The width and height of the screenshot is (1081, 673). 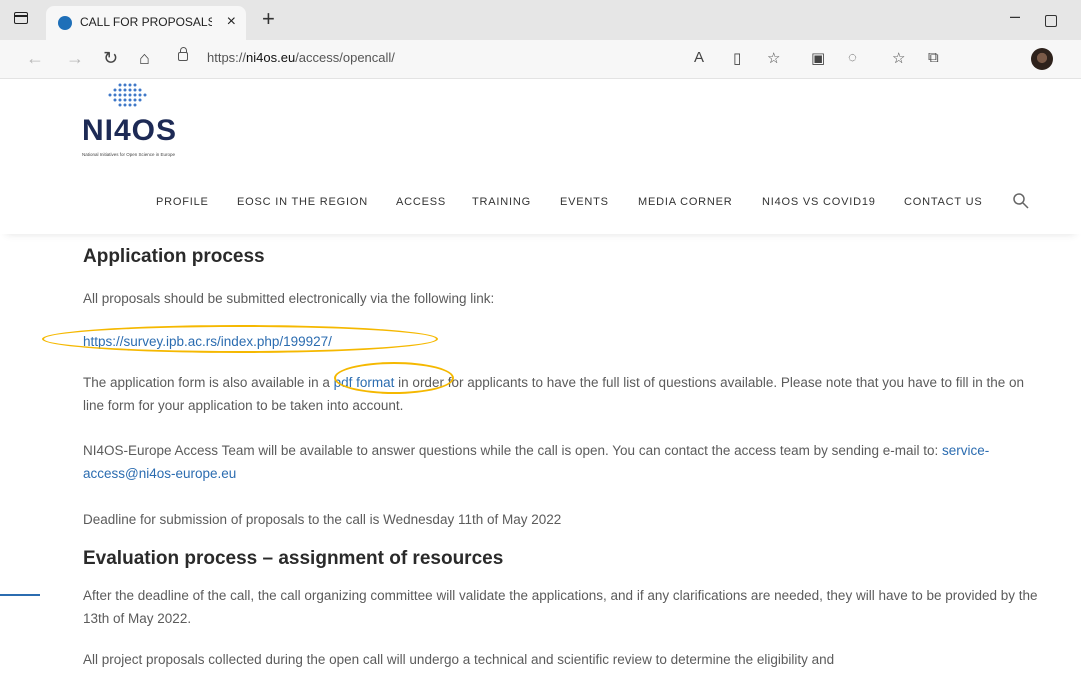 I want to click on pdf-format-link: pdf format, so click(x=364, y=382).